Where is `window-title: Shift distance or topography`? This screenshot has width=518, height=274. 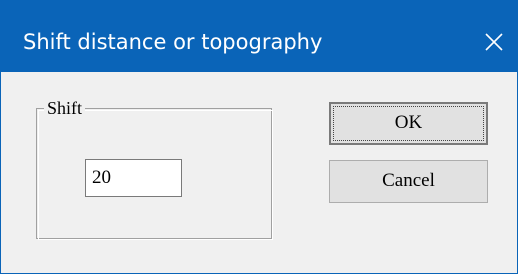 window-title: Shift distance or topography is located at coordinates (173, 42).